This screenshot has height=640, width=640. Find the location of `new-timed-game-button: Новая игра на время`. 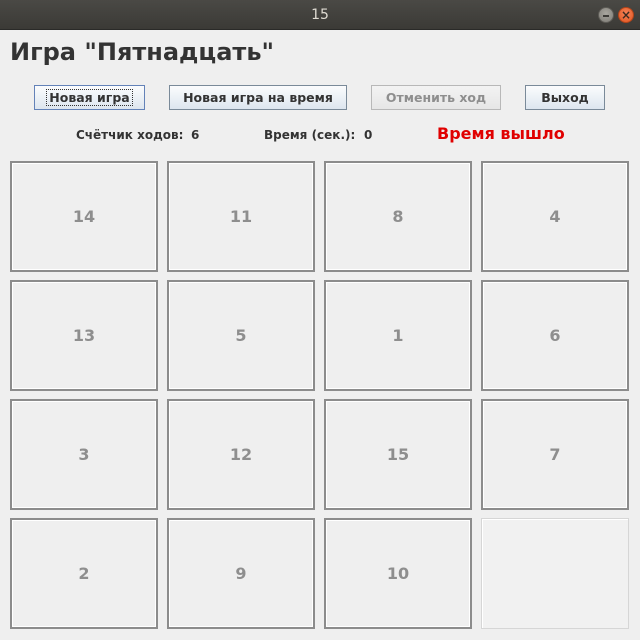

new-timed-game-button: Новая игра на время is located at coordinates (258, 97).